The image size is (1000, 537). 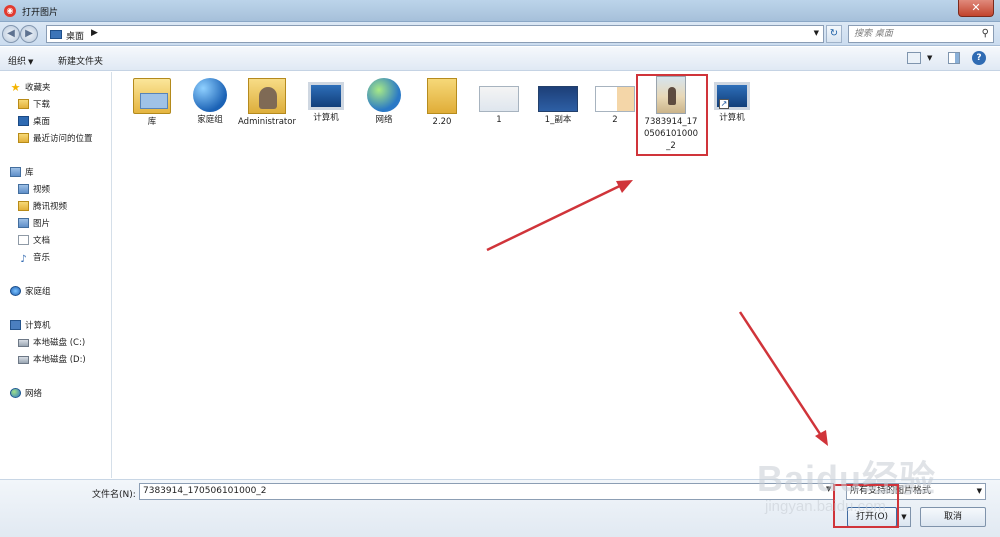 What do you see at coordinates (847, 478) in the screenshot?
I see `watermark-brand: Baidu经验` at bounding box center [847, 478].